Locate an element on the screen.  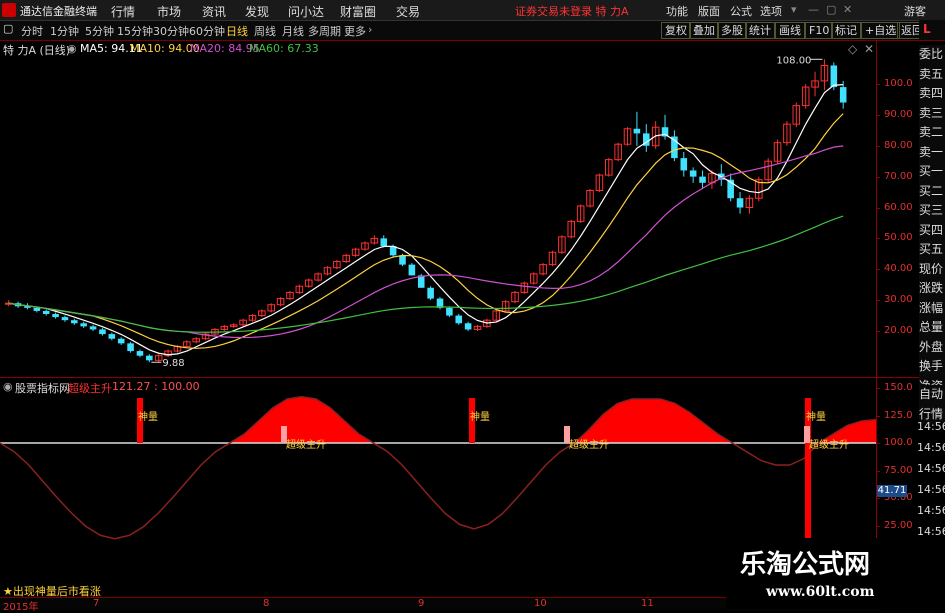
quote-item: 现价 is located at coordinates (932, 270).